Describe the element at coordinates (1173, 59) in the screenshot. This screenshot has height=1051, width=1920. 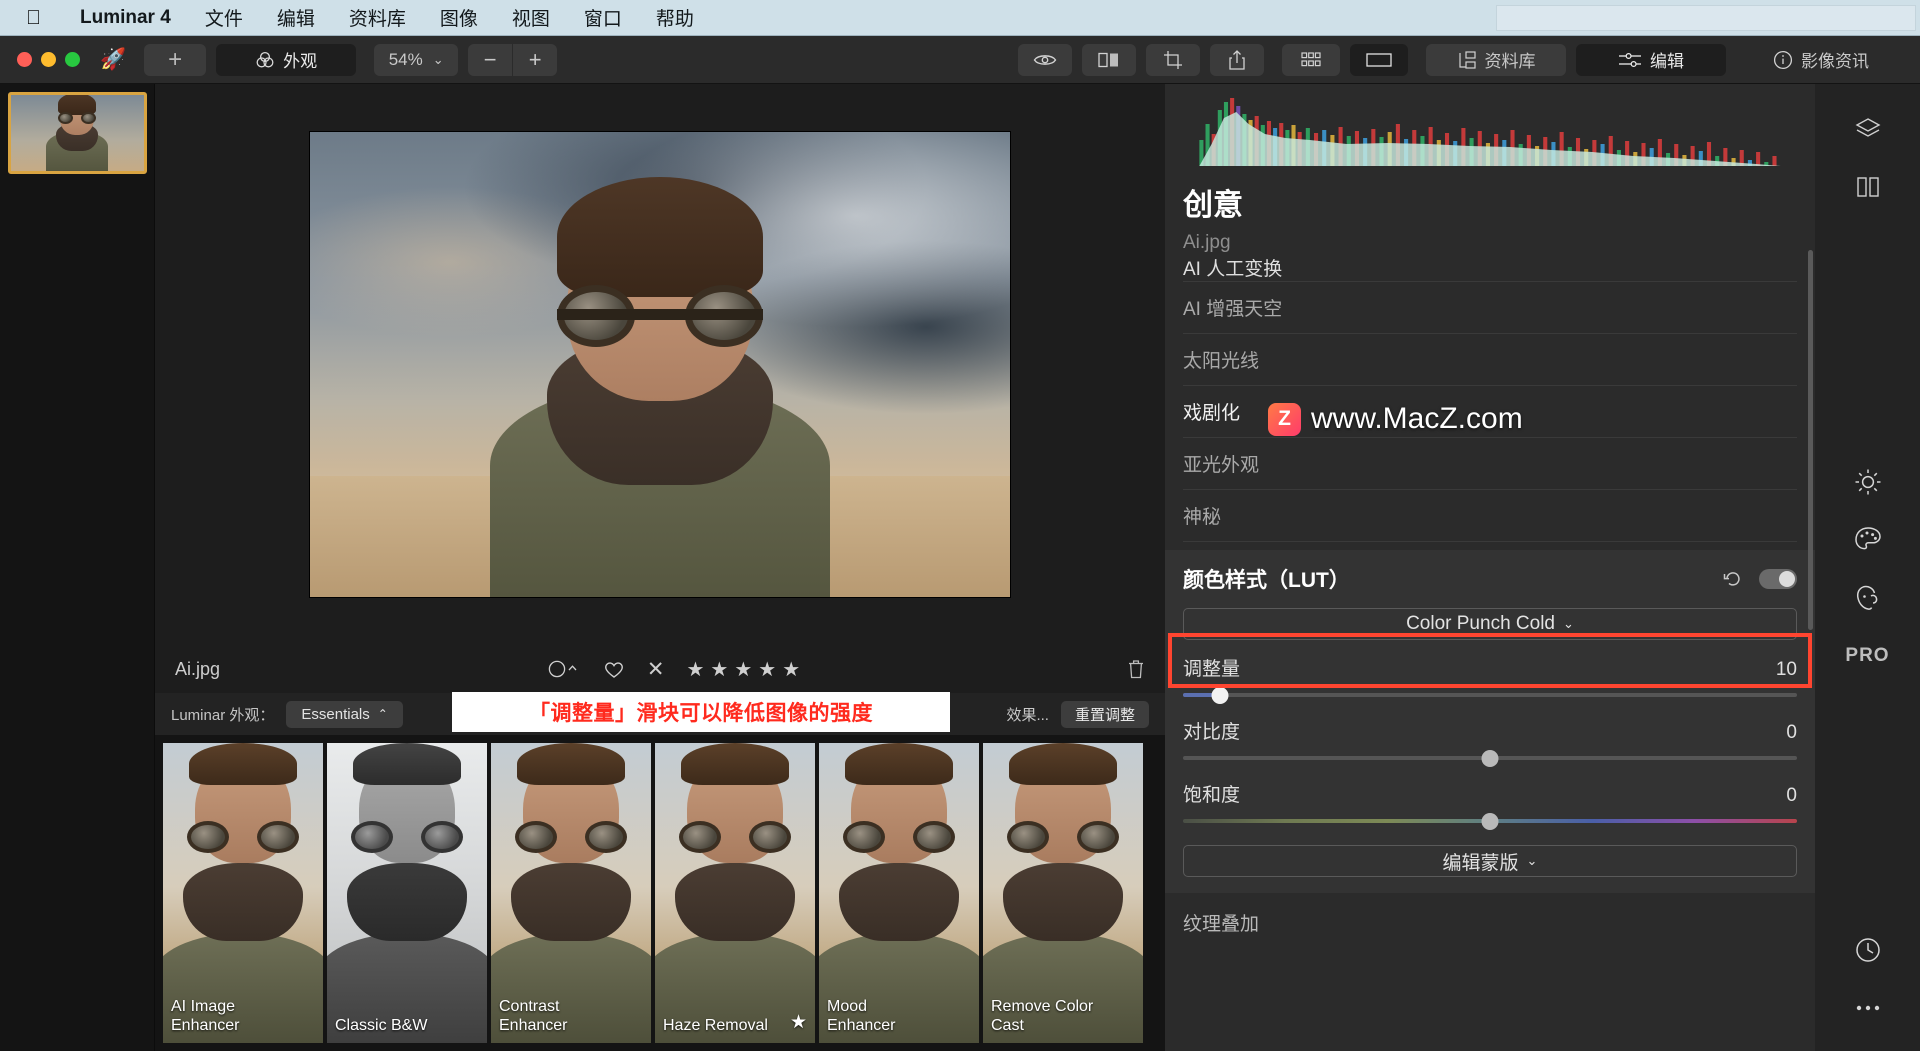
I see `crop-button` at that location.